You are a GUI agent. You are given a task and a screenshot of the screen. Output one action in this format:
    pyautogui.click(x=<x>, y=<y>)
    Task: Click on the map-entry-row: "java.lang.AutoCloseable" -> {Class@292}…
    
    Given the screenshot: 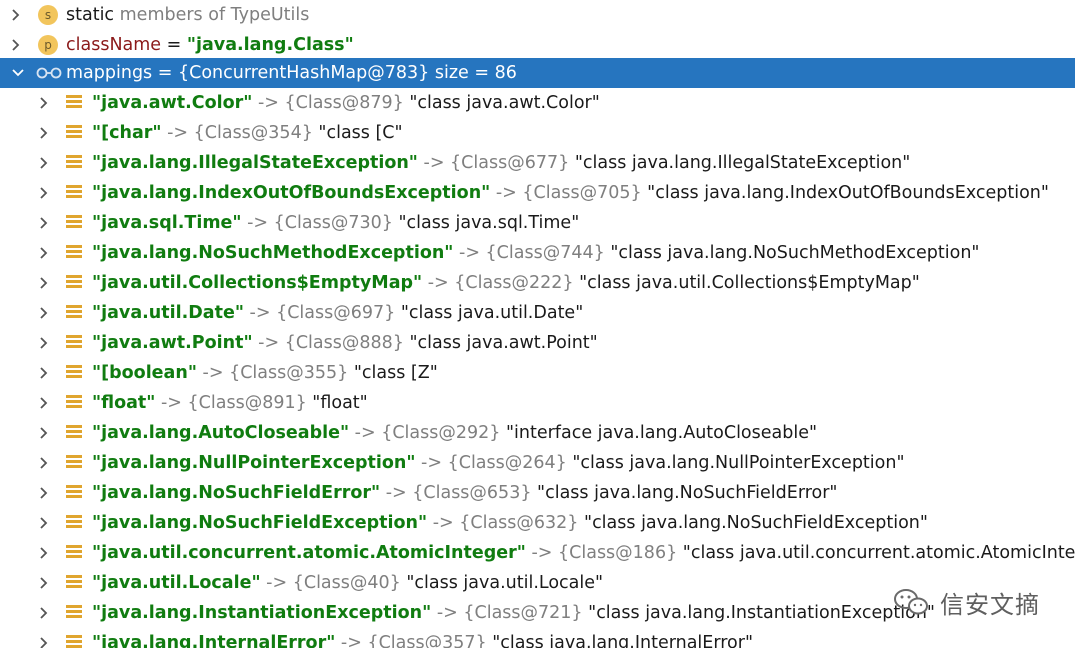 What is the action you would take?
    pyautogui.click(x=537, y=433)
    